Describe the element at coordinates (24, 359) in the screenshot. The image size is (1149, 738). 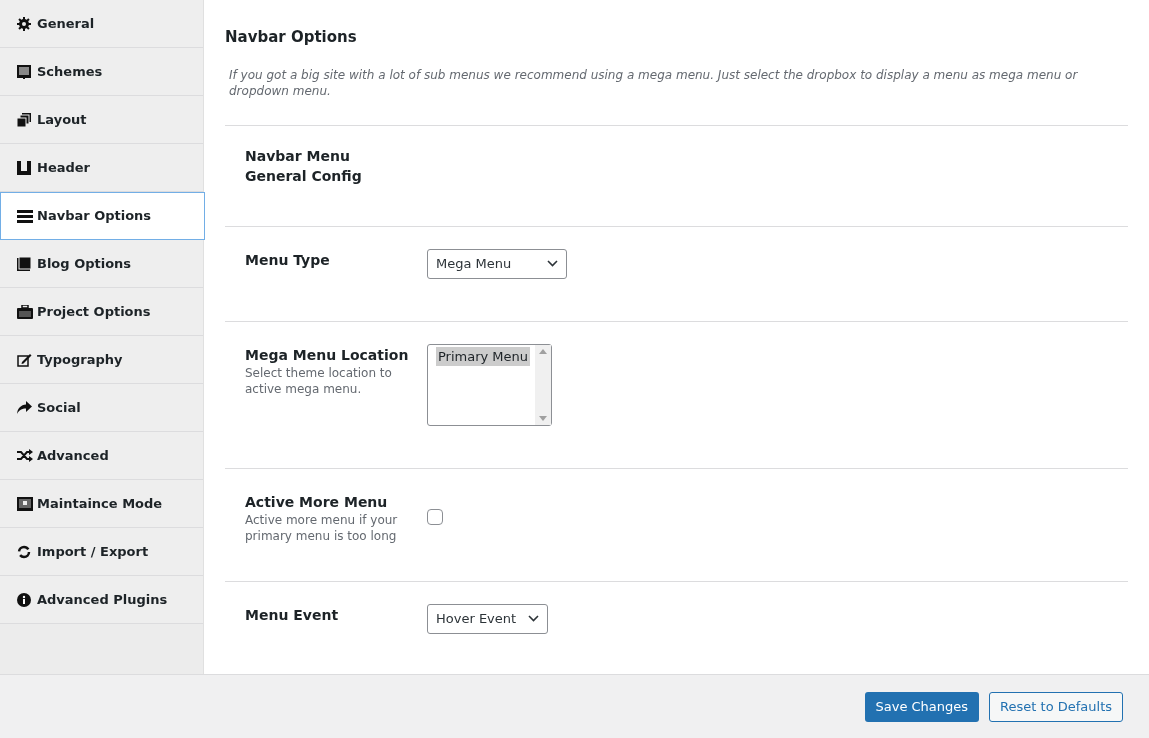
I see `edit-icon` at that location.